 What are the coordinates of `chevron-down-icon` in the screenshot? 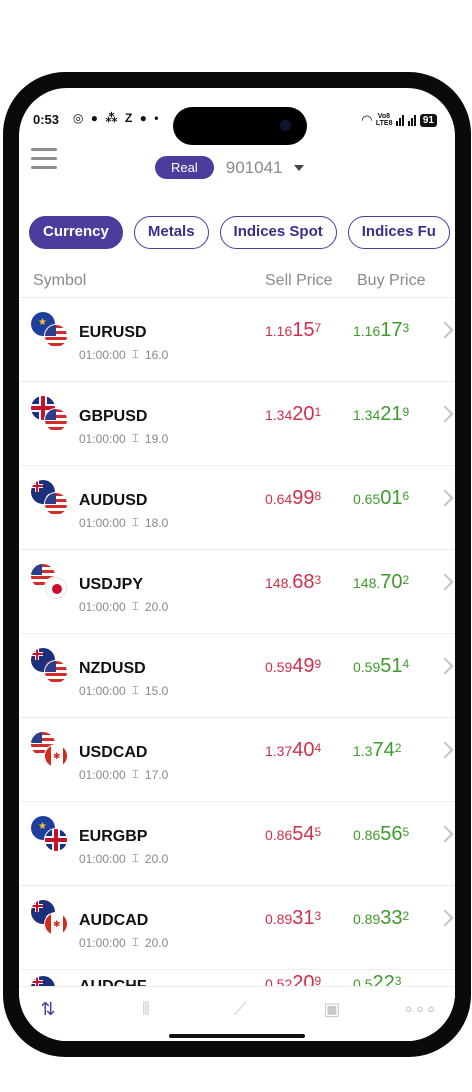 It's located at (299, 167).